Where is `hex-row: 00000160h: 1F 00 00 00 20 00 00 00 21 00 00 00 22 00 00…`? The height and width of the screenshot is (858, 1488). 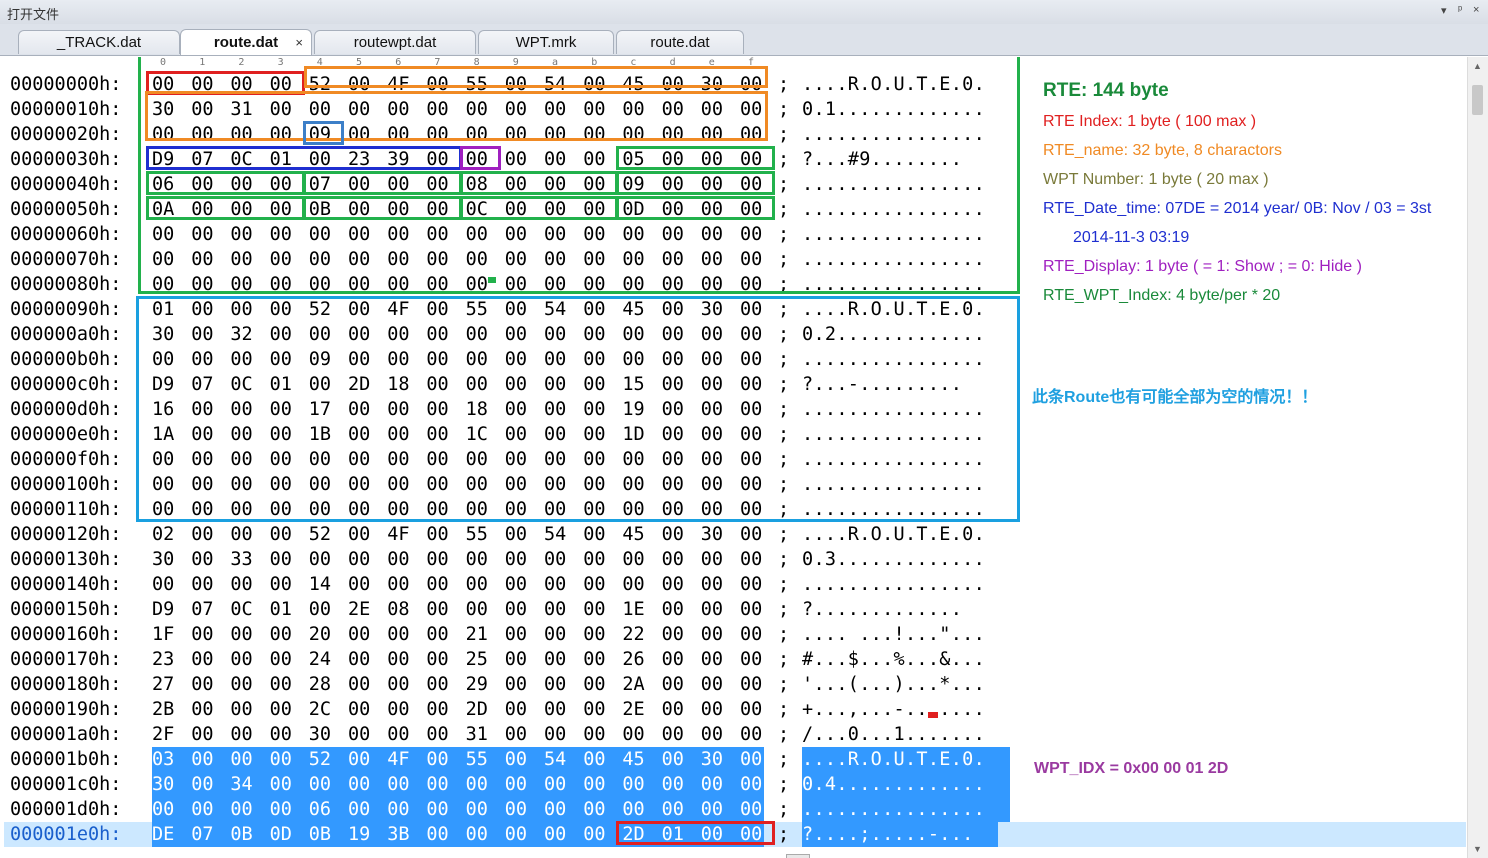
hex-row: 00000160h: 1F 00 00 00 20 00 00 00 21 00 00 00 22 00 00… is located at coordinates (735, 634).